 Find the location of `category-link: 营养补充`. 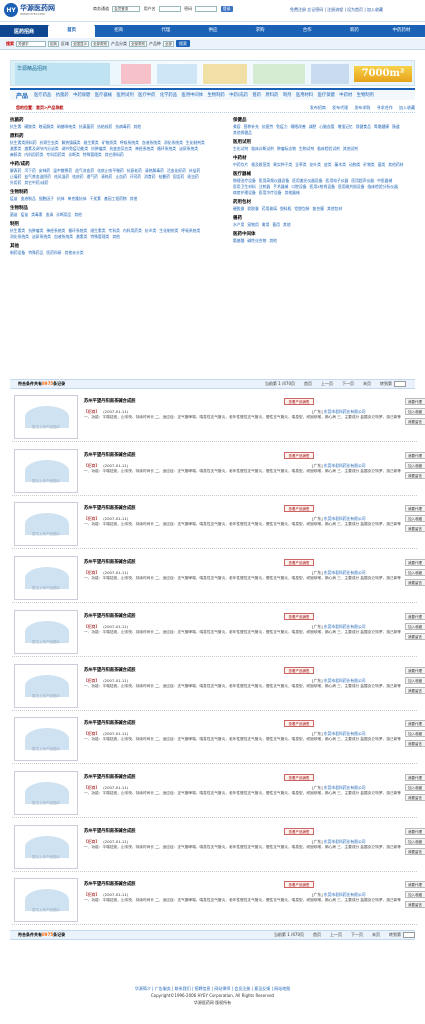

category-link: 营养补充 is located at coordinates (251, 126).